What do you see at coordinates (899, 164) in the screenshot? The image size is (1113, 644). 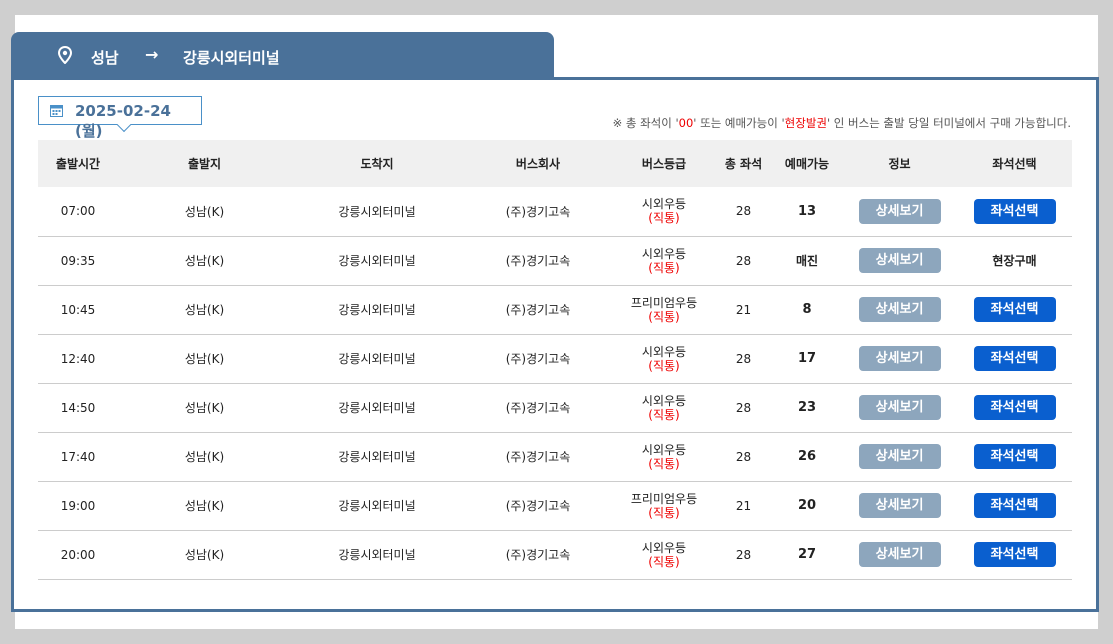 I see `header-info: 정보` at bounding box center [899, 164].